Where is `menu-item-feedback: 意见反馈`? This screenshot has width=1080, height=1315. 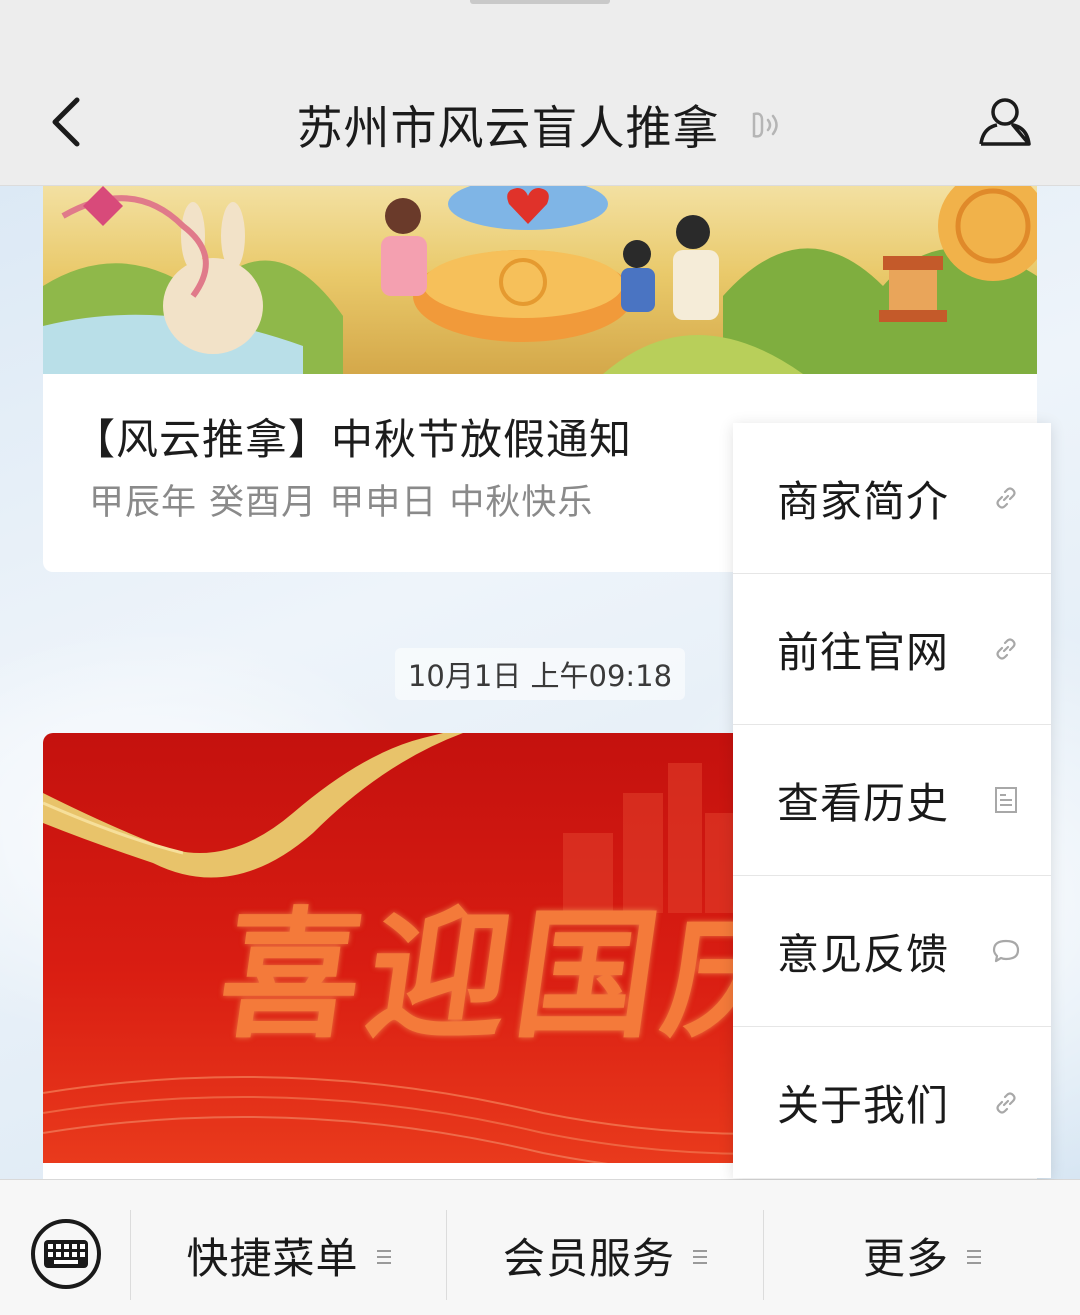 menu-item-feedback: 意见反馈 is located at coordinates (892, 951).